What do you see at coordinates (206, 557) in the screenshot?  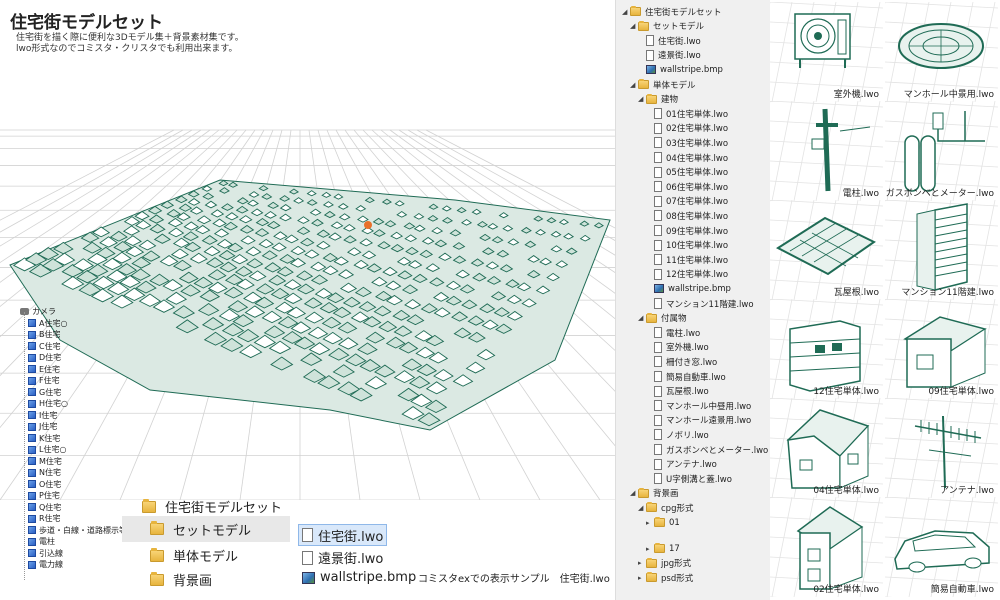 I see `folder-label: 単体モデル` at bounding box center [206, 557].